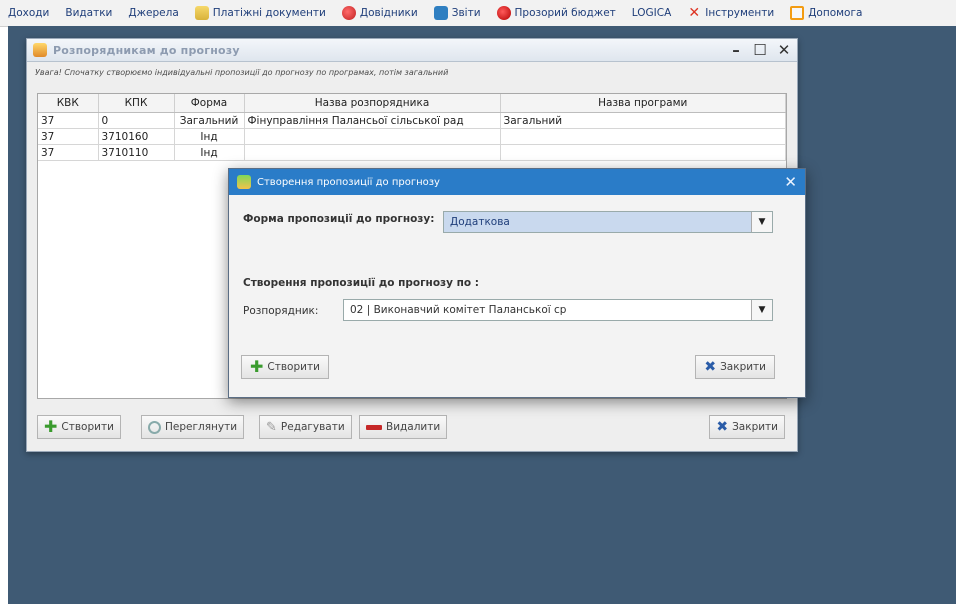 This screenshot has height=604, width=956. Describe the element at coordinates (412, 50) in the screenshot. I see `window-titlebar: Розпорядникам до прогнозу – ☐ ✕` at that location.